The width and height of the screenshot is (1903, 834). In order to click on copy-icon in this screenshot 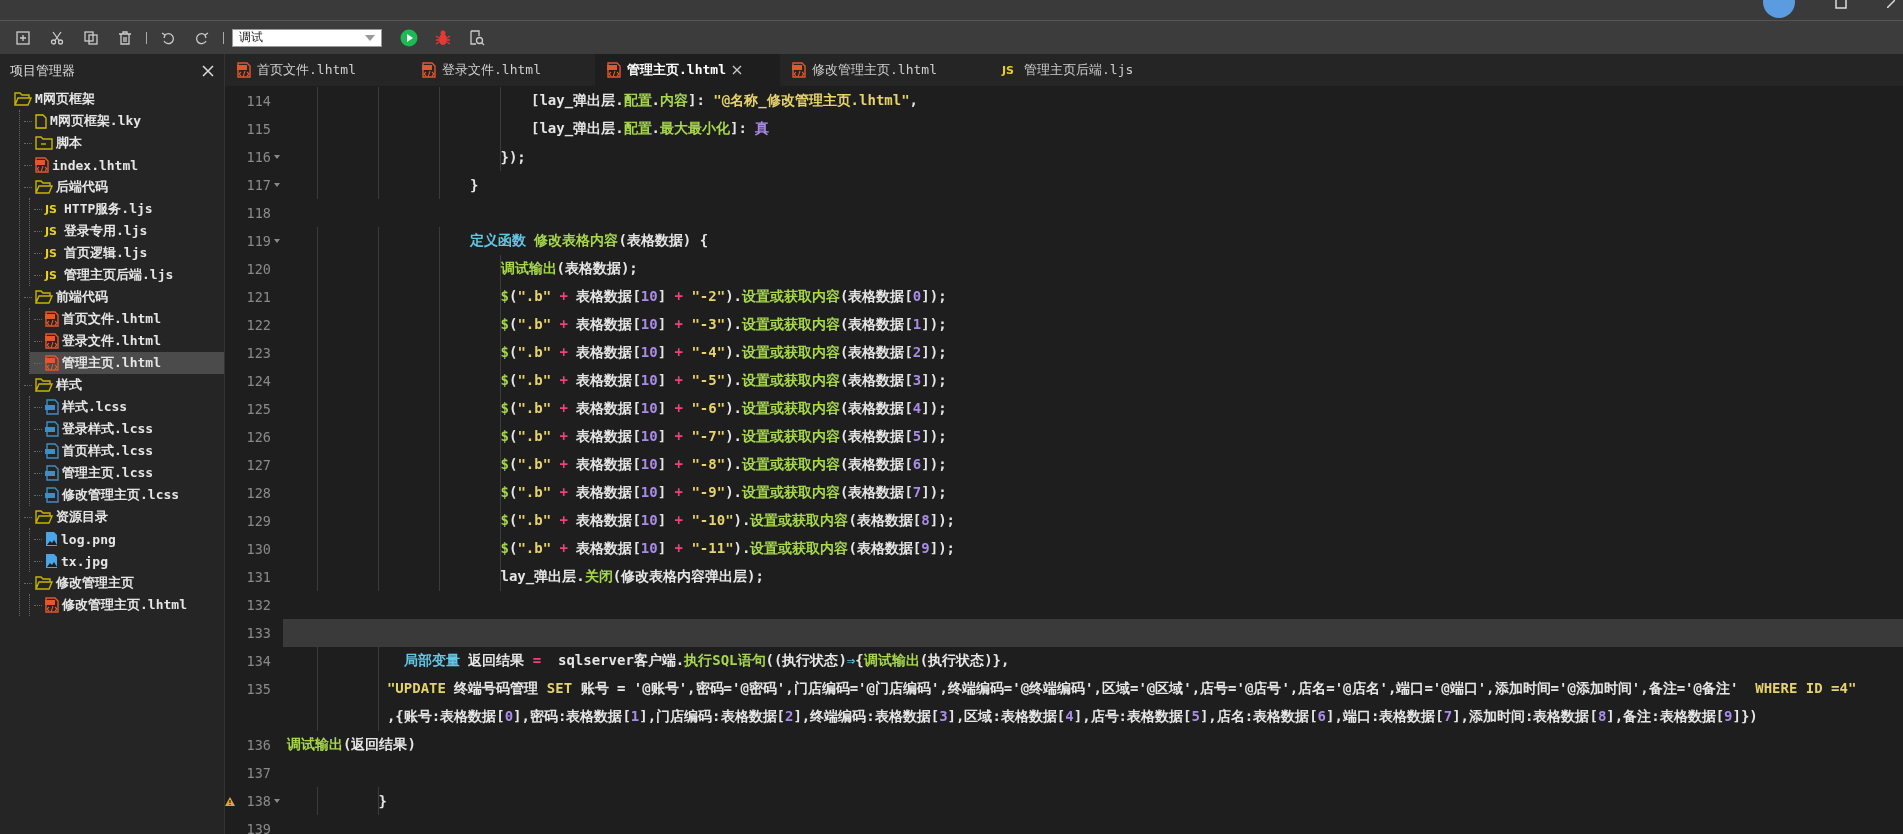, I will do `click(91, 37)`.